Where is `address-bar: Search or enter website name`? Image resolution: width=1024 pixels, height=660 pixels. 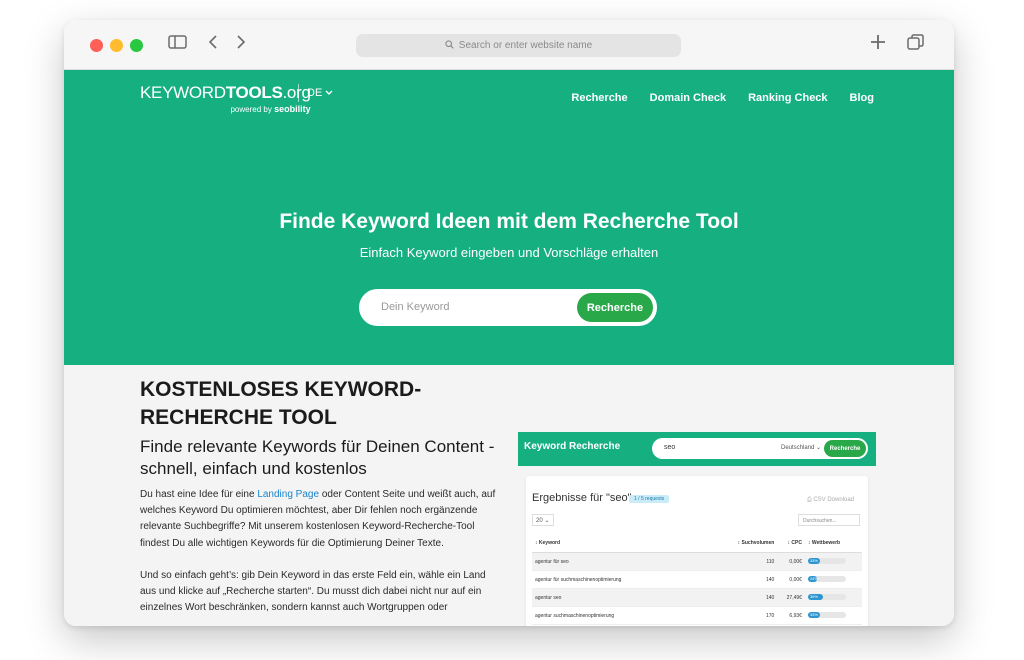 address-bar: Search or enter website name is located at coordinates (518, 45).